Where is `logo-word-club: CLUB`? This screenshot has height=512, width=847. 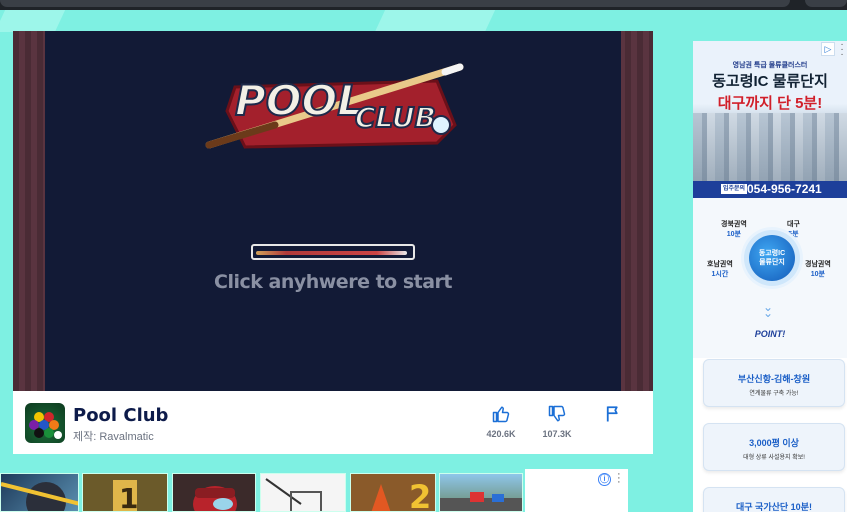 logo-word-club: CLUB is located at coordinates (395, 117).